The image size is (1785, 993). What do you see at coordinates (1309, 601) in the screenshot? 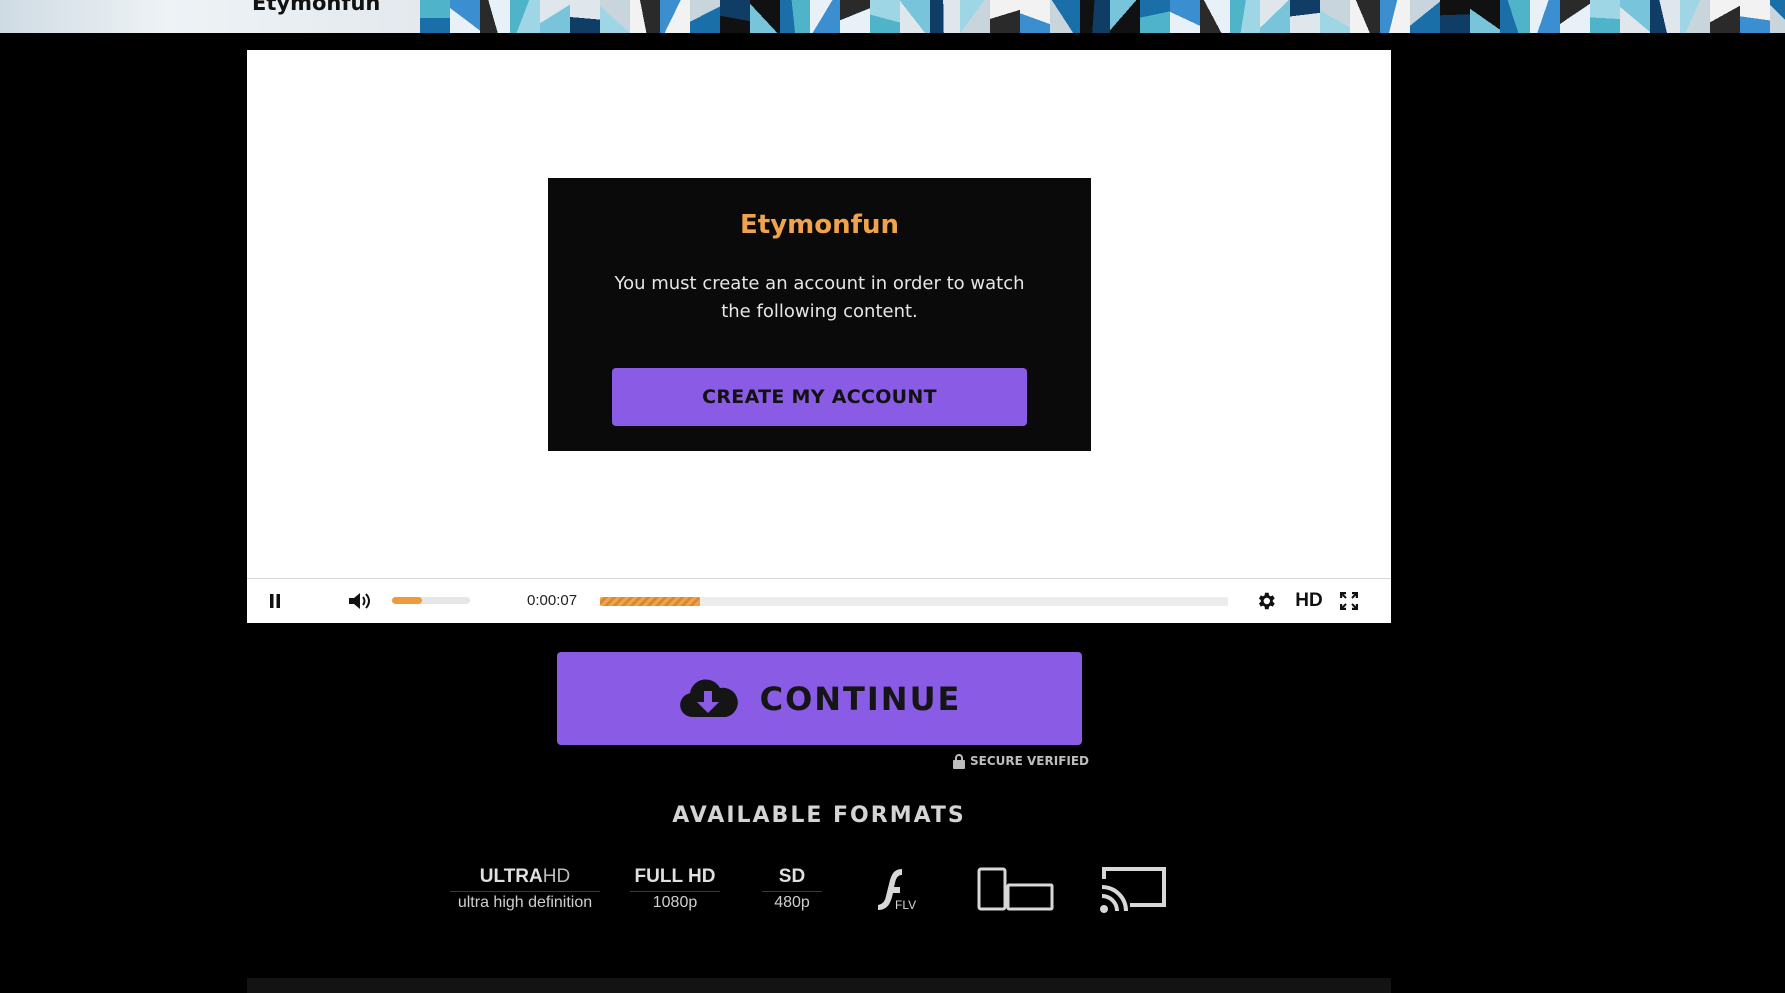
I see `quality-button: HD` at bounding box center [1309, 601].